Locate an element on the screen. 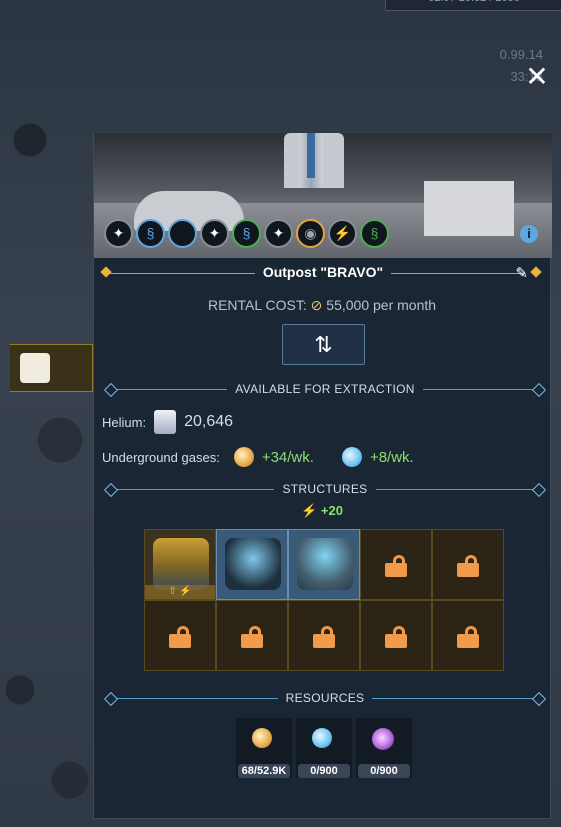 This screenshot has height=827, width=561. gas2-rate: +8/wk. is located at coordinates (391, 457).